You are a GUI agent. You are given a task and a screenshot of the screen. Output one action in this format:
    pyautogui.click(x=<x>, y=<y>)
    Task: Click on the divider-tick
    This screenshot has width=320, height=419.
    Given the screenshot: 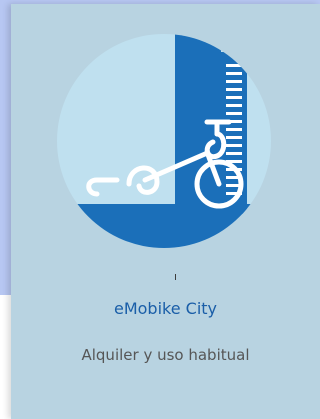 What is the action you would take?
    pyautogui.click(x=175, y=277)
    